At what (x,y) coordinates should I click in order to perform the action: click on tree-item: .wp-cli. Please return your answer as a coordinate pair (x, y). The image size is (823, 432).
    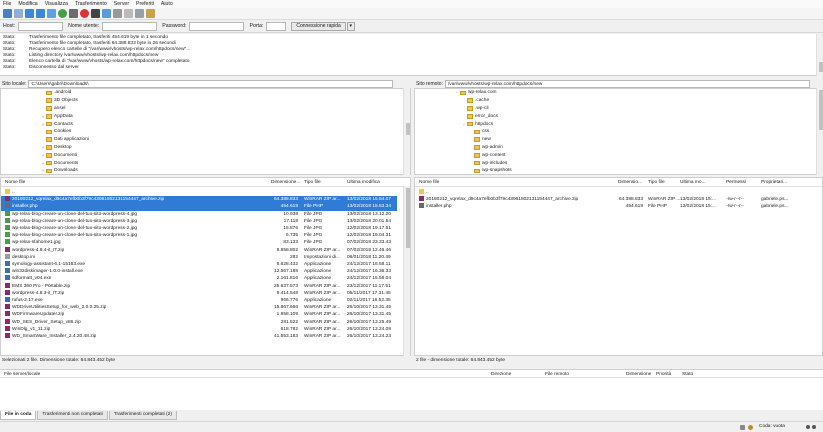
    Looking at the image, I should click on (638, 109).